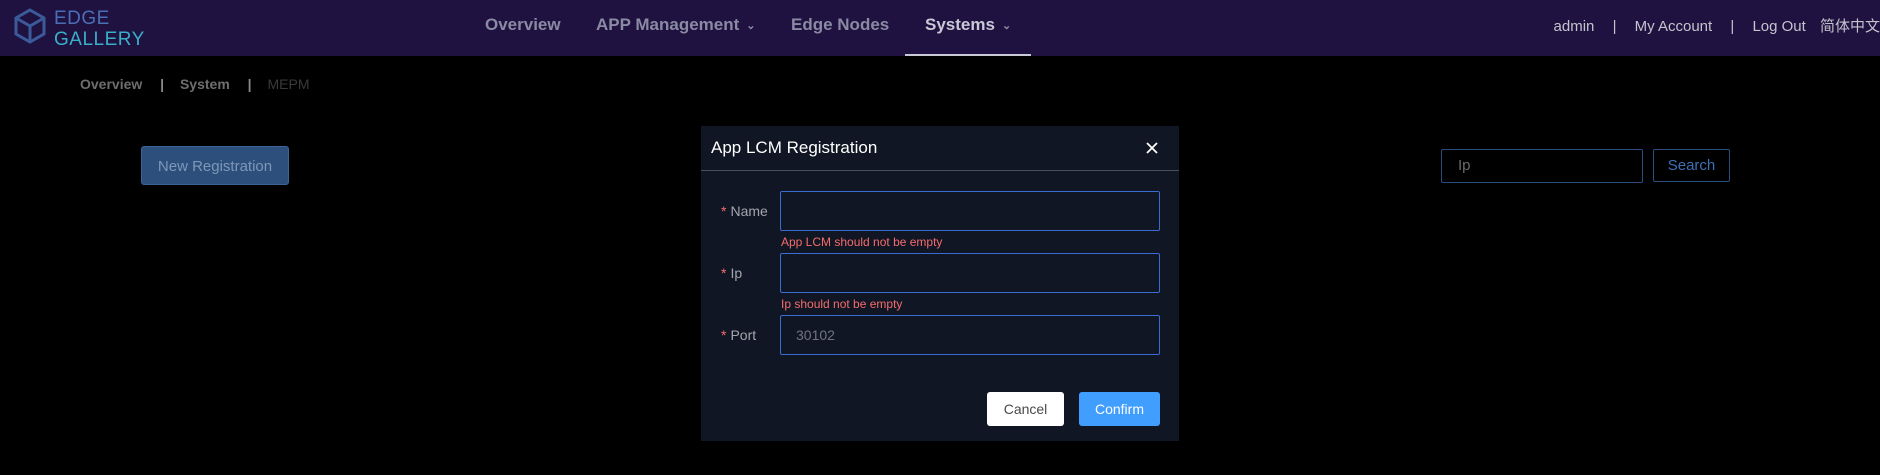  Describe the element at coordinates (1778, 27) in the screenshot. I see `logout-link: Log Out` at that location.